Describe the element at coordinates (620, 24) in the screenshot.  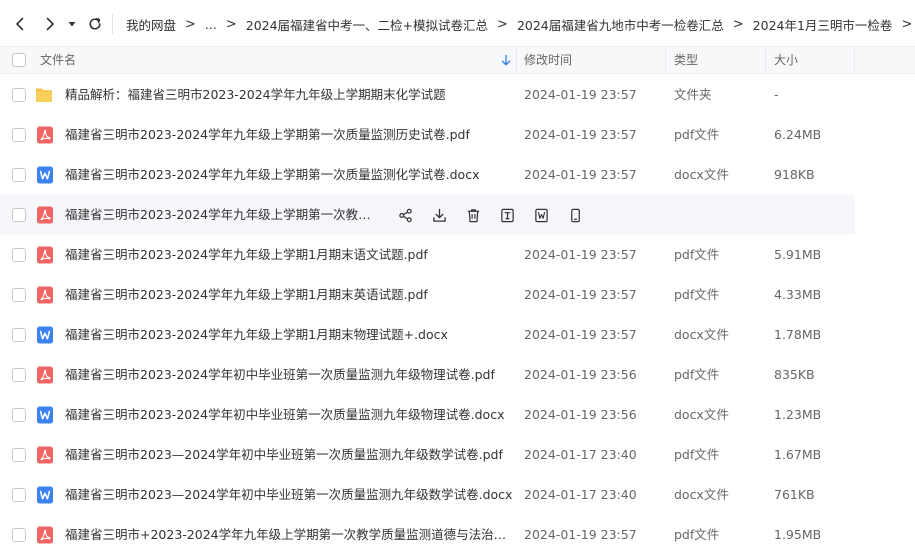
I see `breadcrumb-item-level3: 2024届福建省九地市中考一检卷汇总` at that location.